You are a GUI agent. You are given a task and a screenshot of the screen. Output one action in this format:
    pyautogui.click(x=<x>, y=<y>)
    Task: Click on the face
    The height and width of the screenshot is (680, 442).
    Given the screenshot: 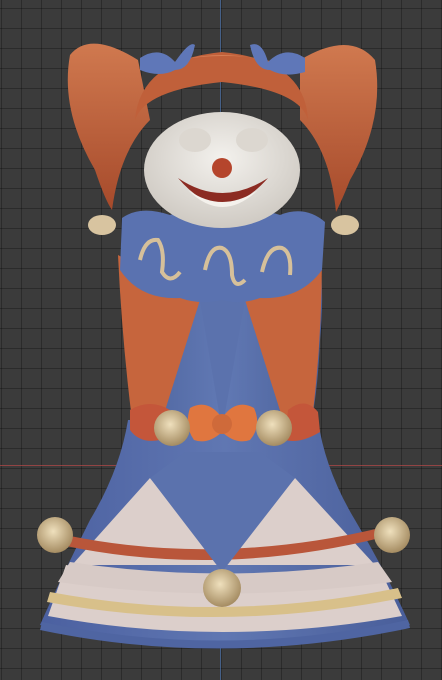 What is the action you would take?
    pyautogui.click(x=222, y=170)
    